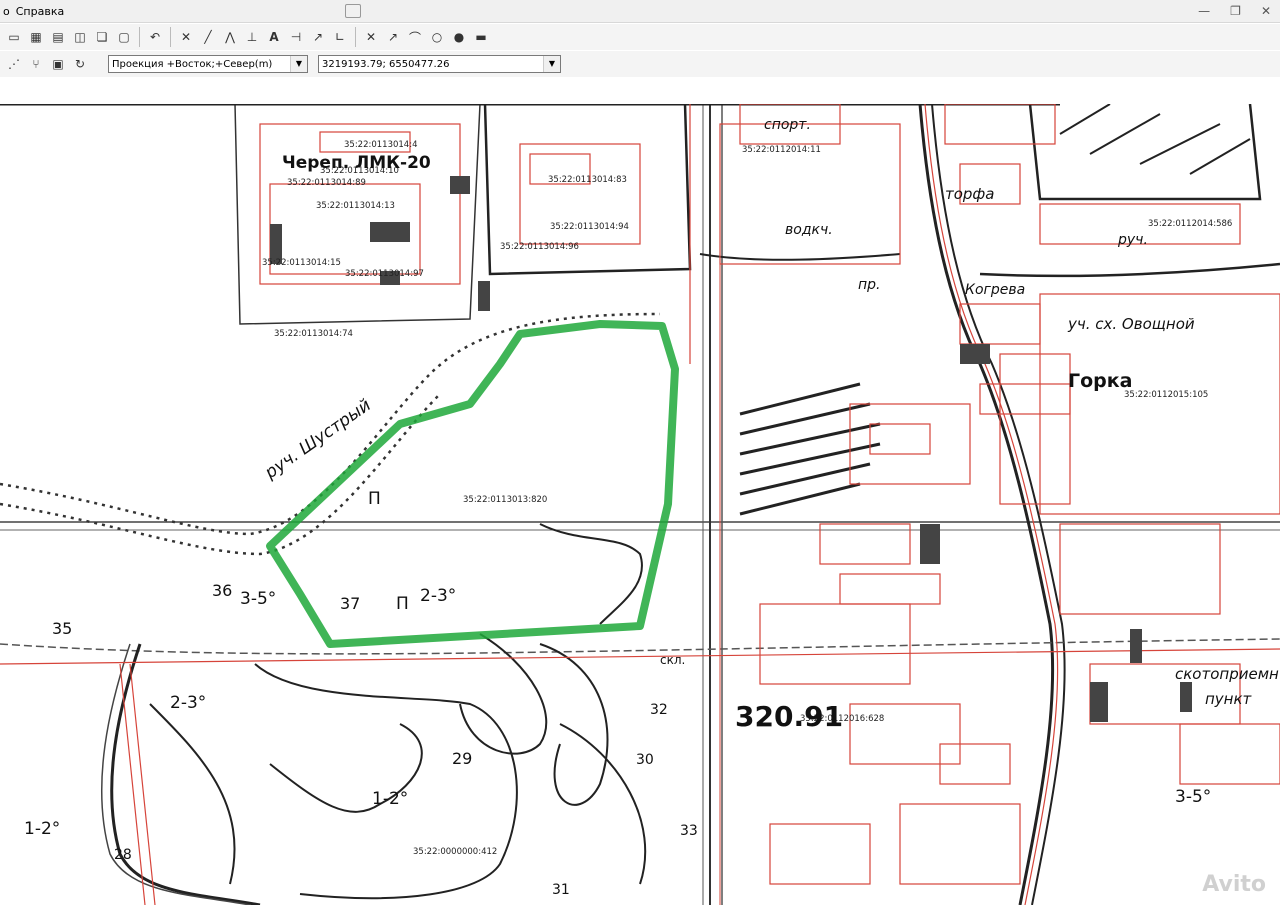  I want to click on place-label-torfa: торфа, so click(969, 194).